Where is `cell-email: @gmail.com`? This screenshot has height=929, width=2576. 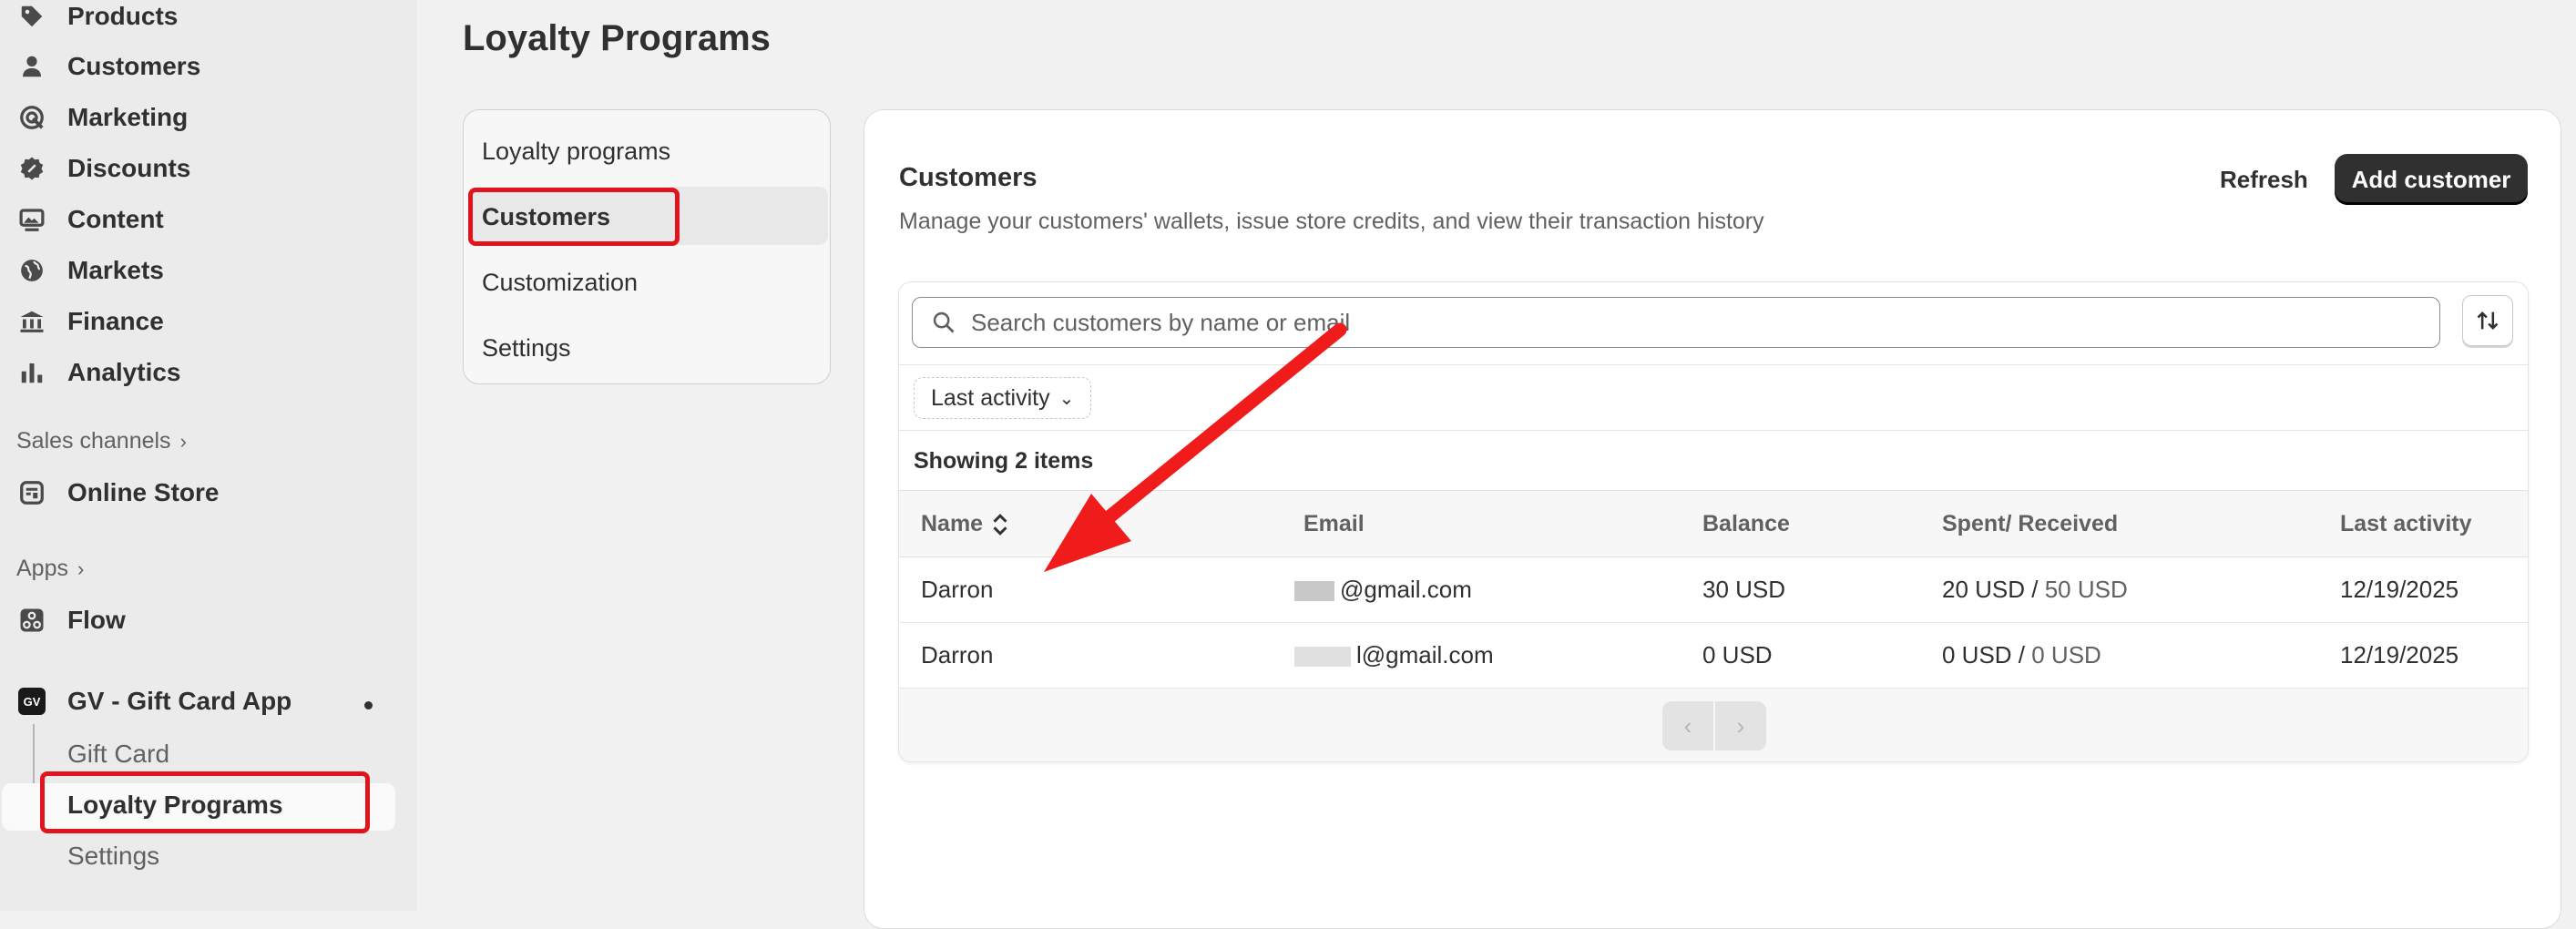 cell-email: @gmail.com is located at coordinates (1383, 590).